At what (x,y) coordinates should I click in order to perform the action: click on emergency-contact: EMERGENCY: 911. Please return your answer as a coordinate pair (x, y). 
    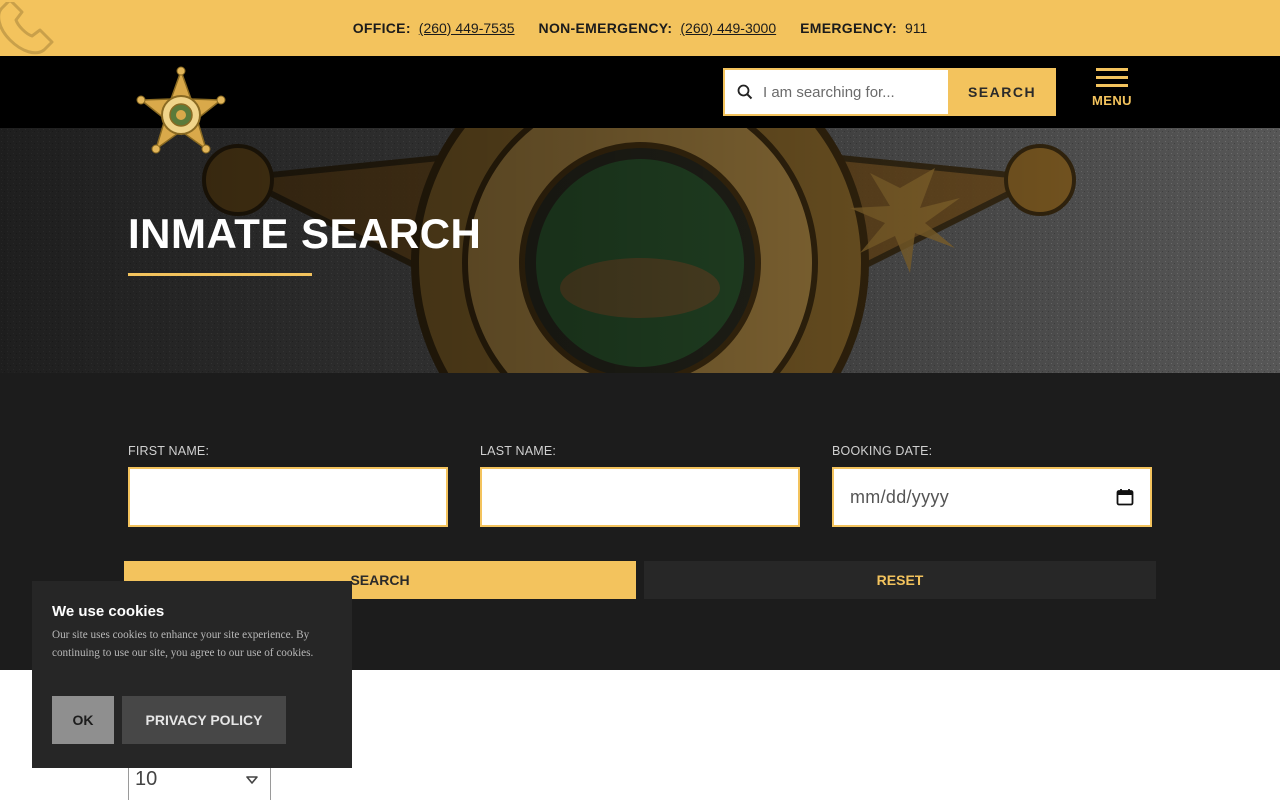
    Looking at the image, I should click on (863, 28).